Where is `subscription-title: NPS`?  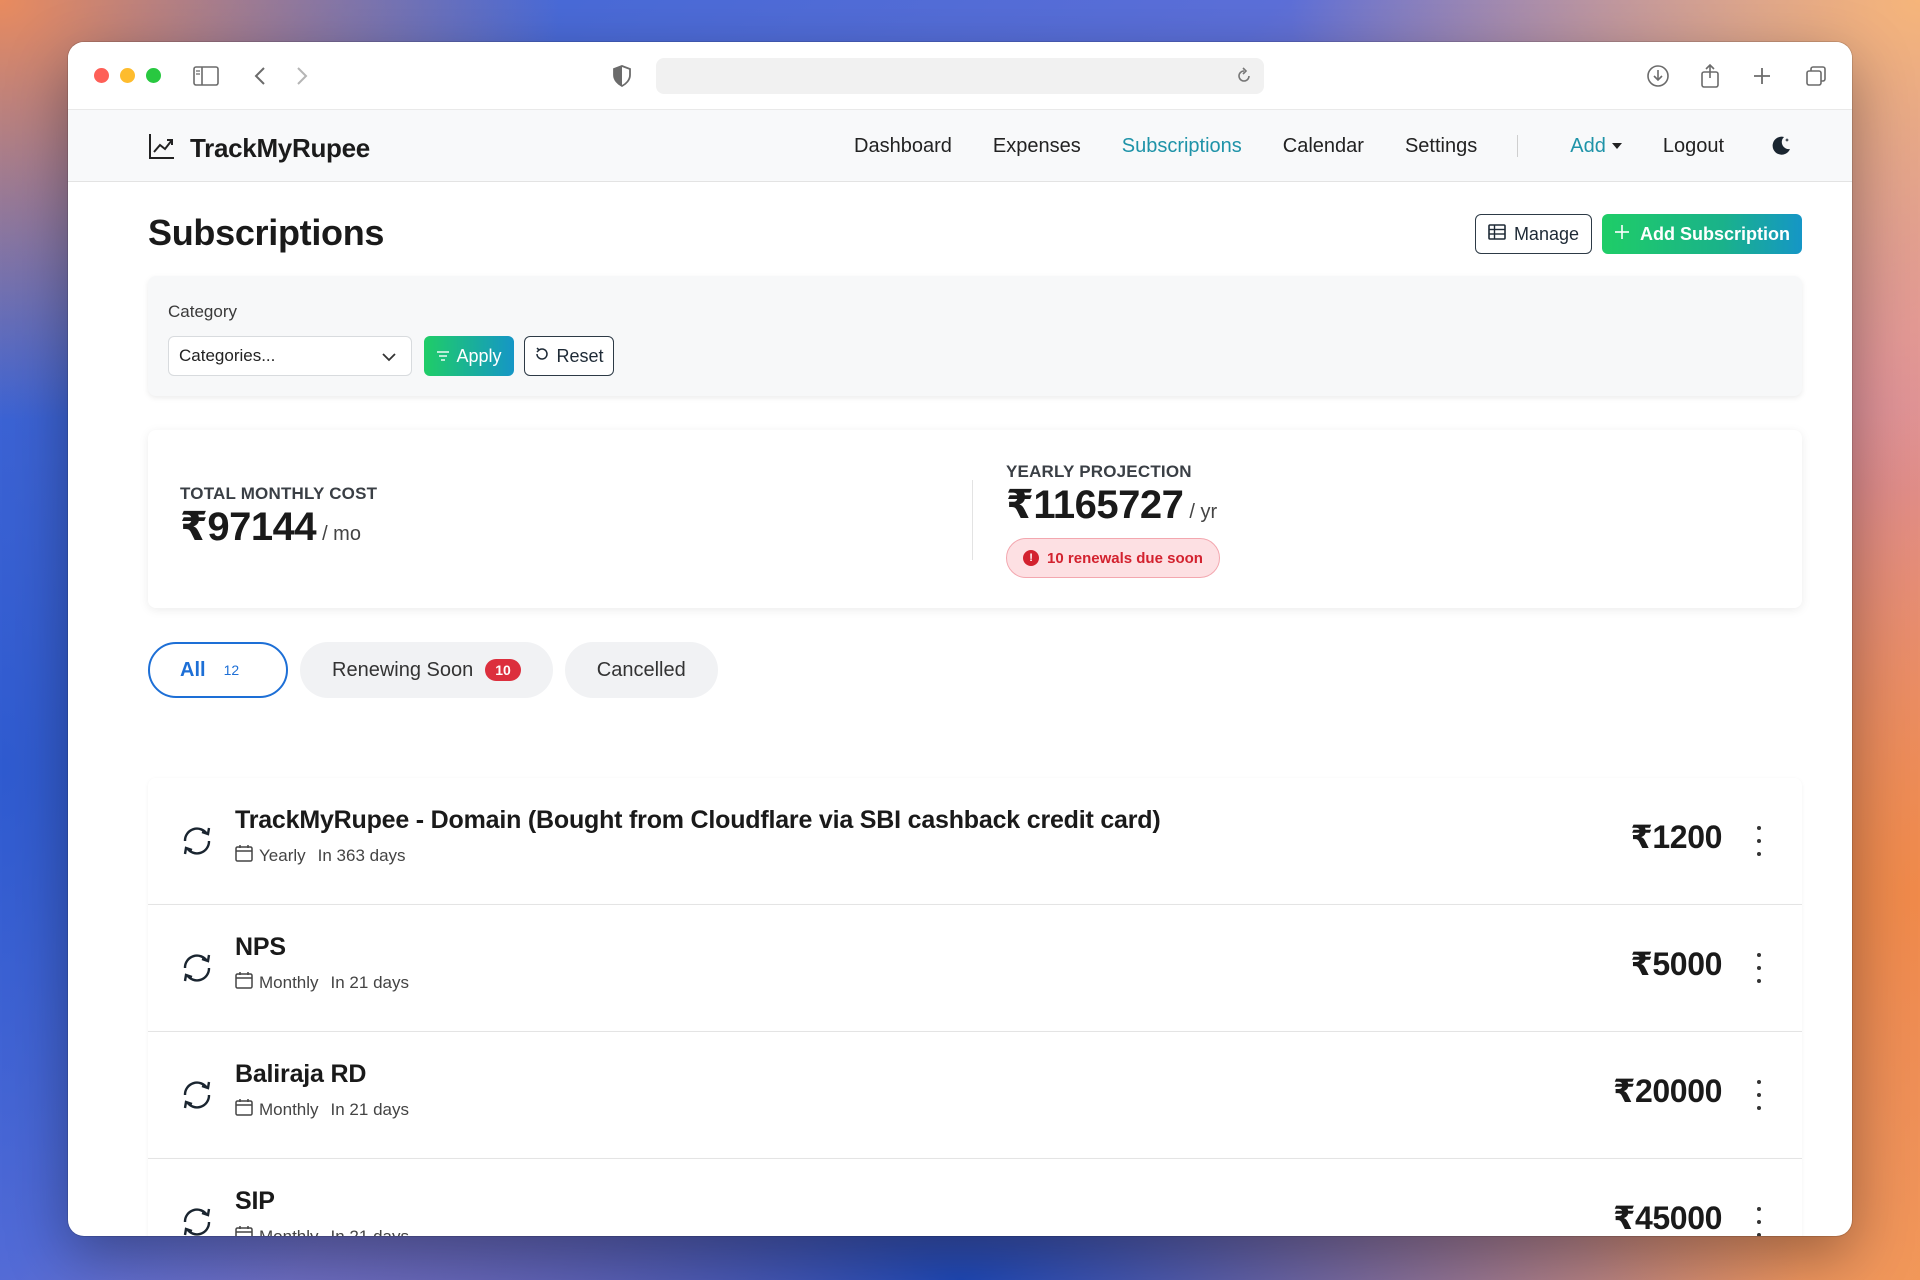 subscription-title: NPS is located at coordinates (260, 947).